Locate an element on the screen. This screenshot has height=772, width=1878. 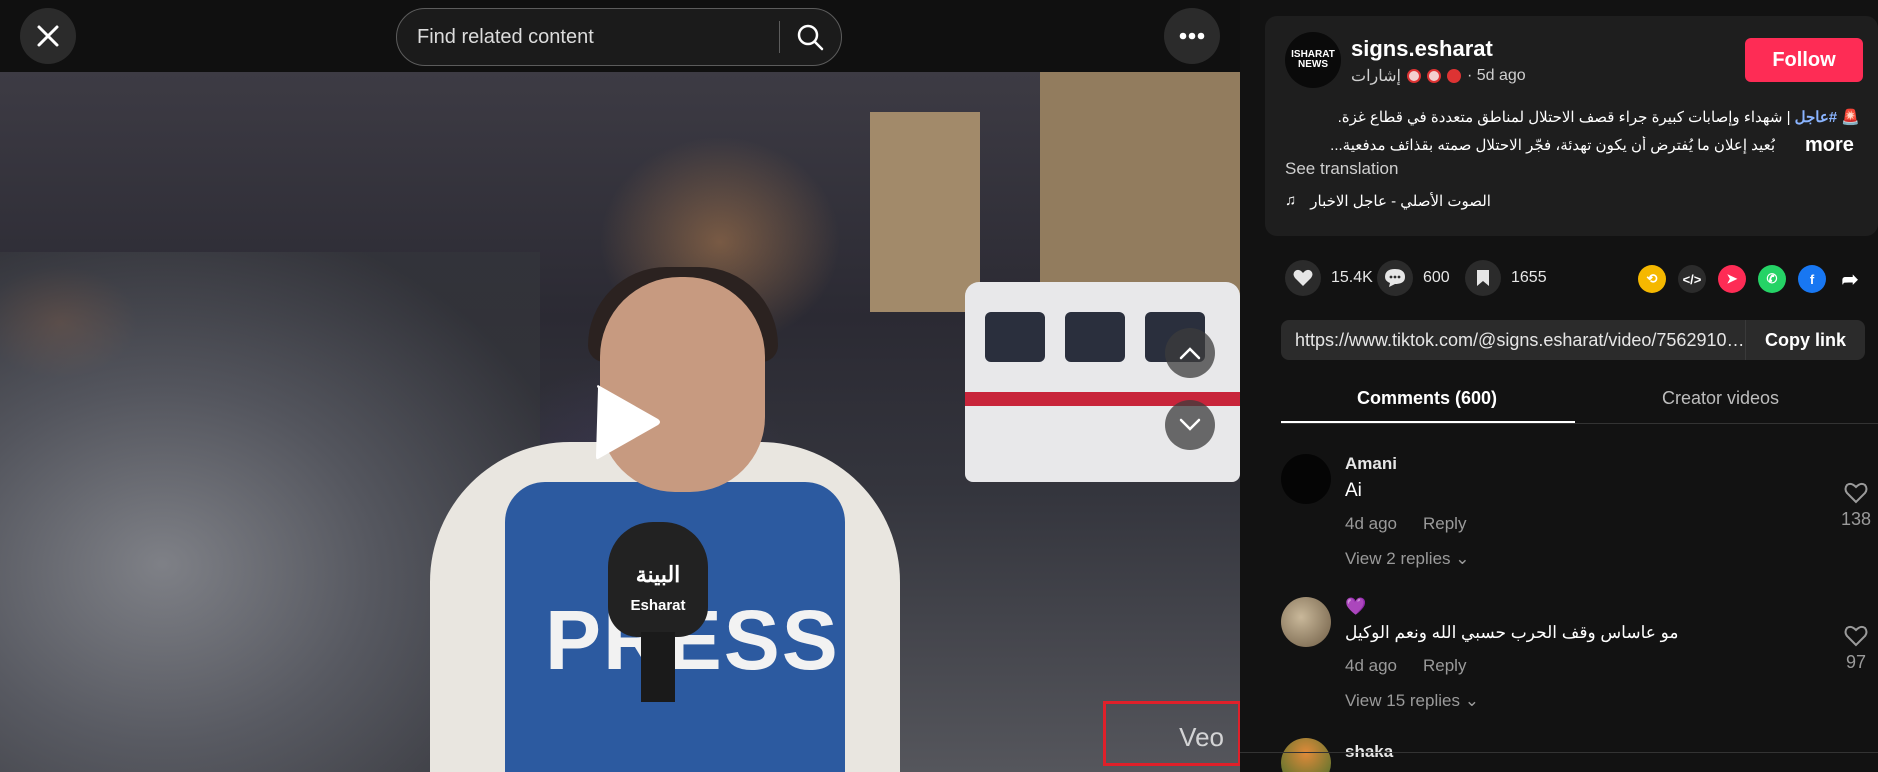
tab-comments: Comments (600) is located at coordinates (1427, 398).